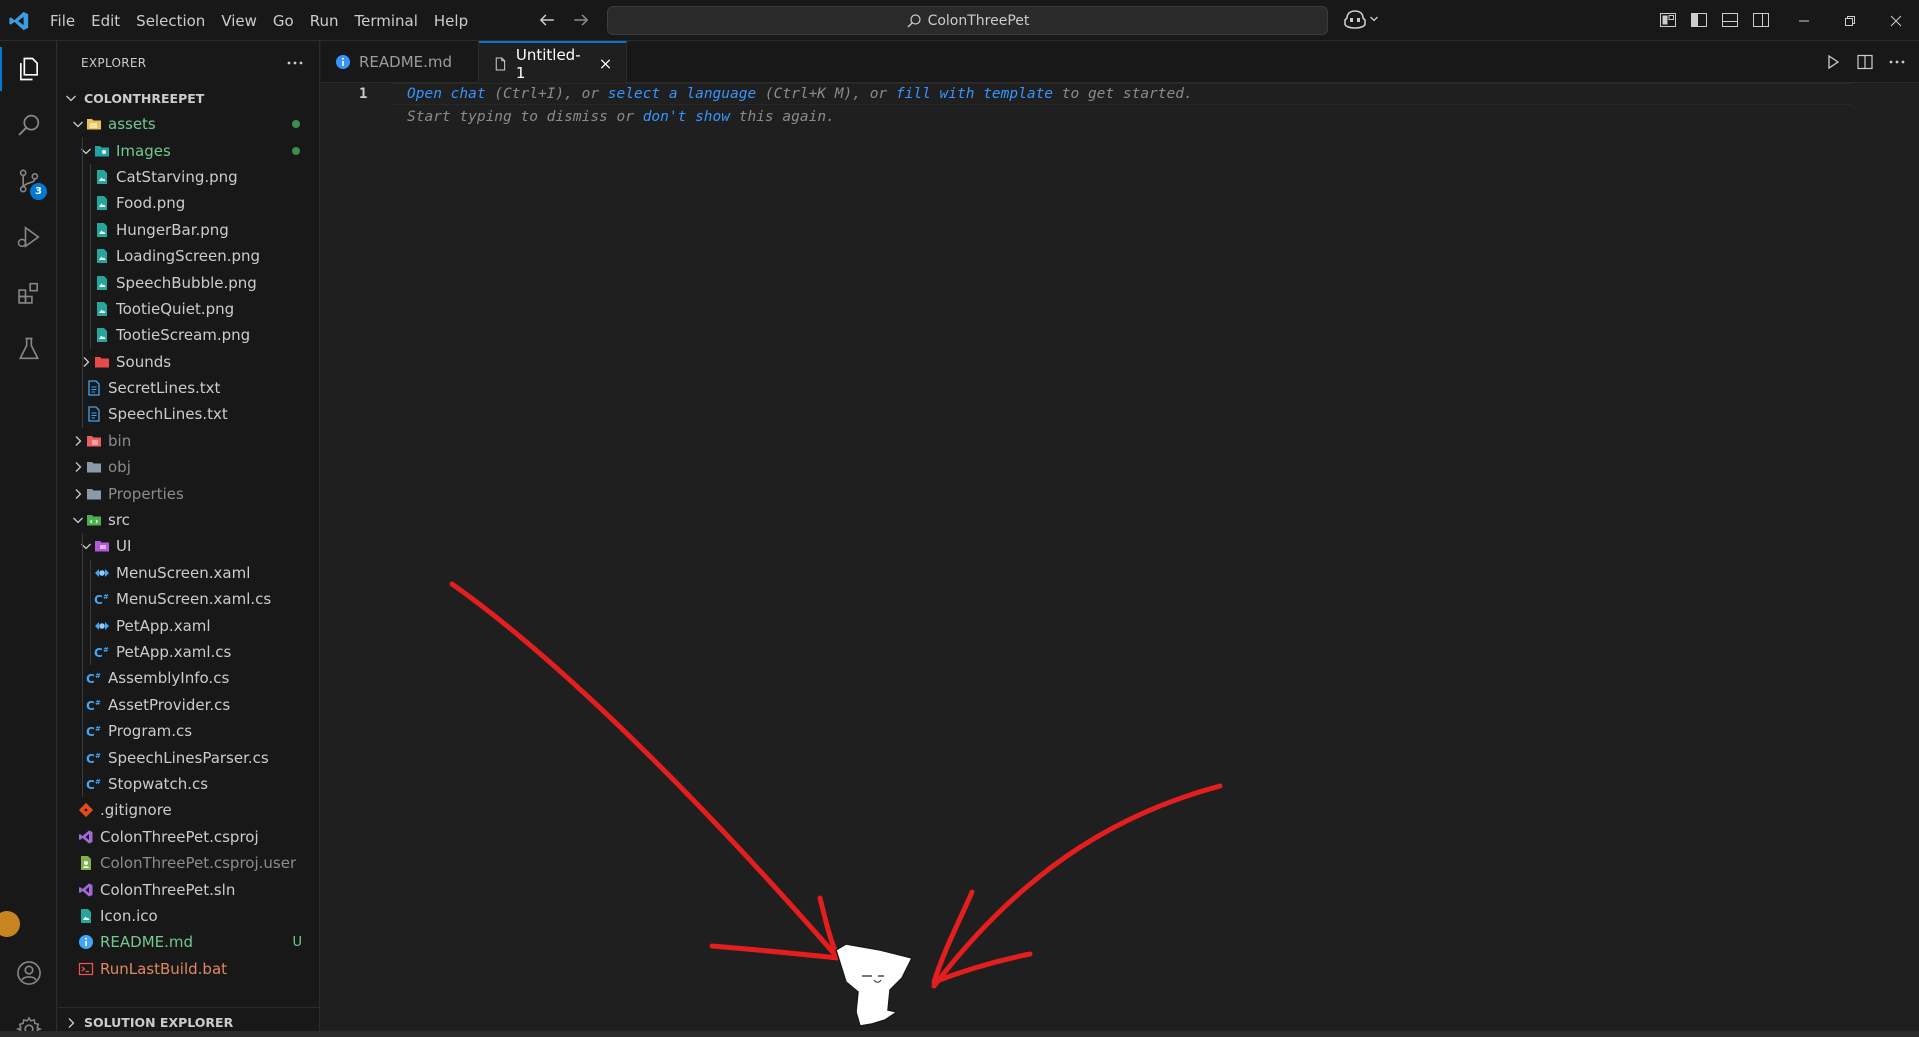 The width and height of the screenshot is (1919, 1037). Describe the element at coordinates (28, 293) in the screenshot. I see `extensions-icon` at that location.